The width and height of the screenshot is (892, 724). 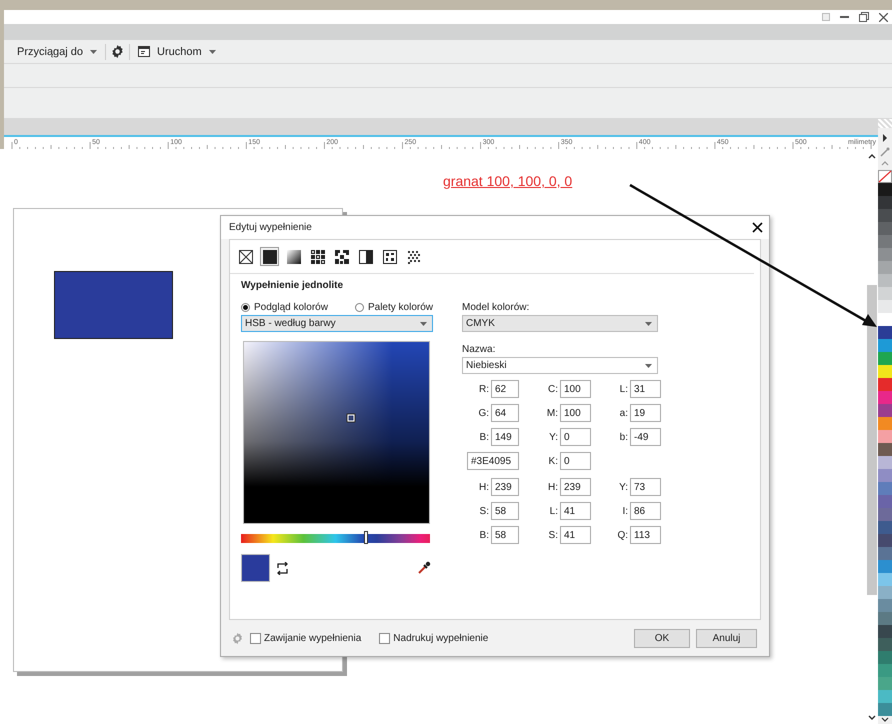 I want to click on launch-dropdown: Uruchom, so click(x=177, y=52).